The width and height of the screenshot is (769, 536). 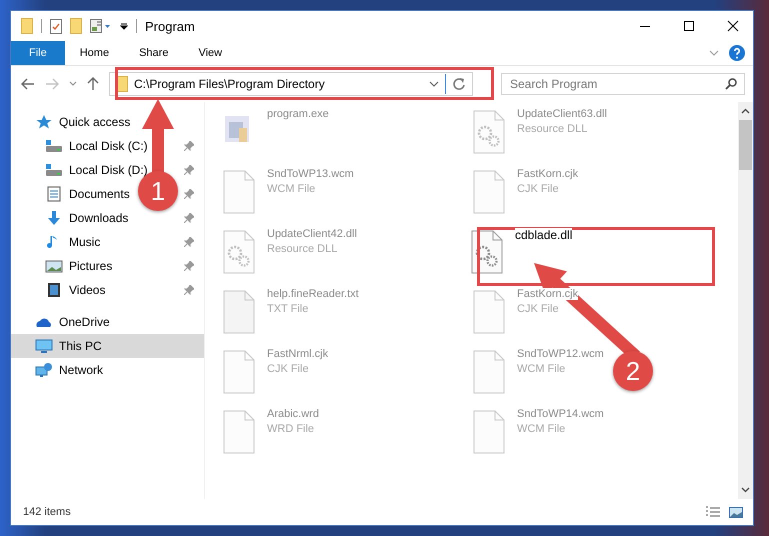 What do you see at coordinates (80, 346) in the screenshot?
I see `sidebar-item: This PC` at bounding box center [80, 346].